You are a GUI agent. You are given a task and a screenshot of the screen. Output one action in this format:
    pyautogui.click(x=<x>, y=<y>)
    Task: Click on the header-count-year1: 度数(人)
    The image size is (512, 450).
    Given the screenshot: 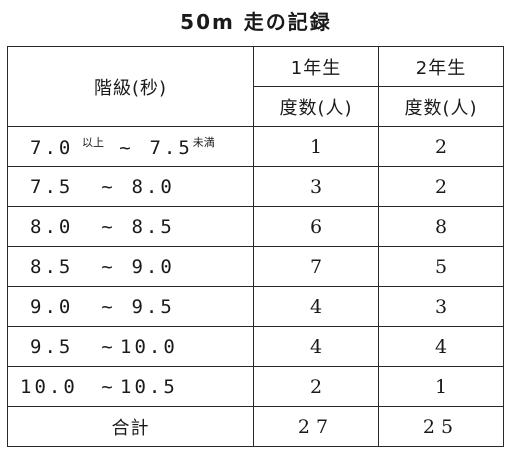 What is the action you would take?
    pyautogui.click(x=316, y=106)
    